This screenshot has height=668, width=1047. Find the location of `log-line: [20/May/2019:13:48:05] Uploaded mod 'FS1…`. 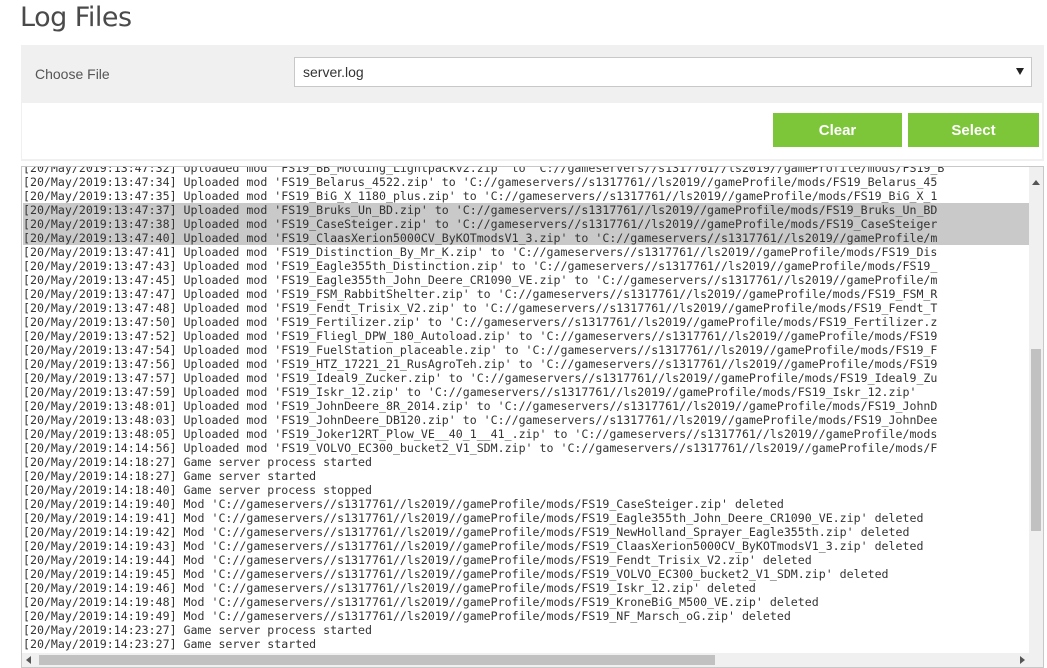

log-line: [20/May/2019:13:48:05] Uploaded mod 'FS1… is located at coordinates (480, 434).